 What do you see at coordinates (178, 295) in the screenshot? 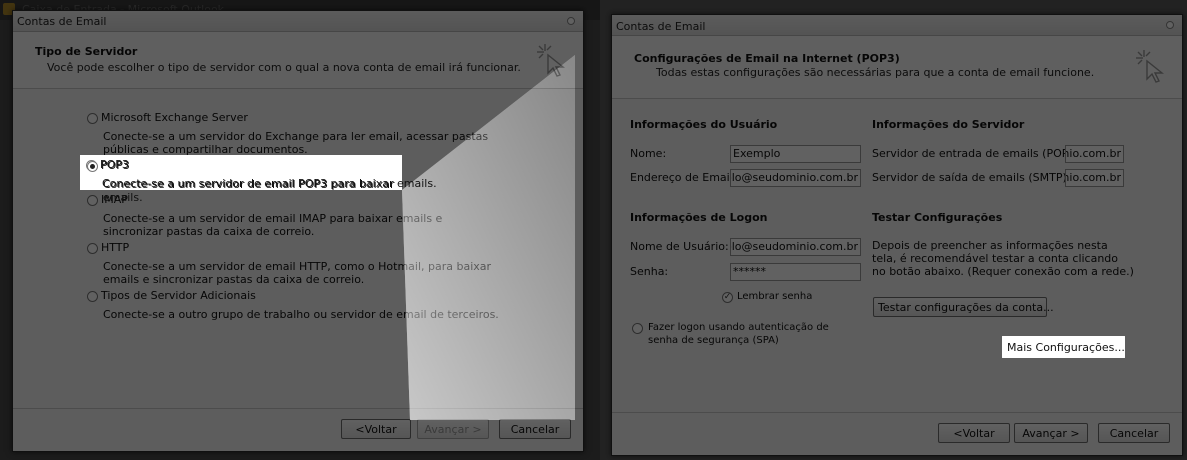
I see `option-label-additional: Tipos de Servidor Adicionais` at bounding box center [178, 295].